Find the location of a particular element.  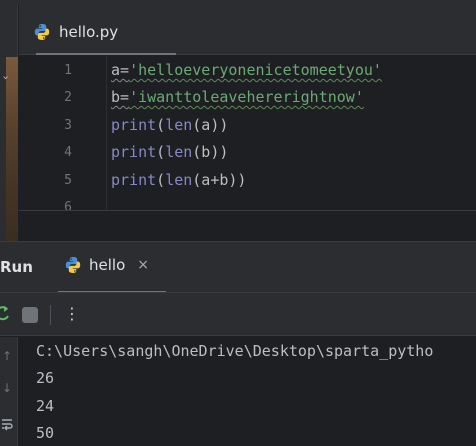

soft-wrap-icon is located at coordinates (7, 425).